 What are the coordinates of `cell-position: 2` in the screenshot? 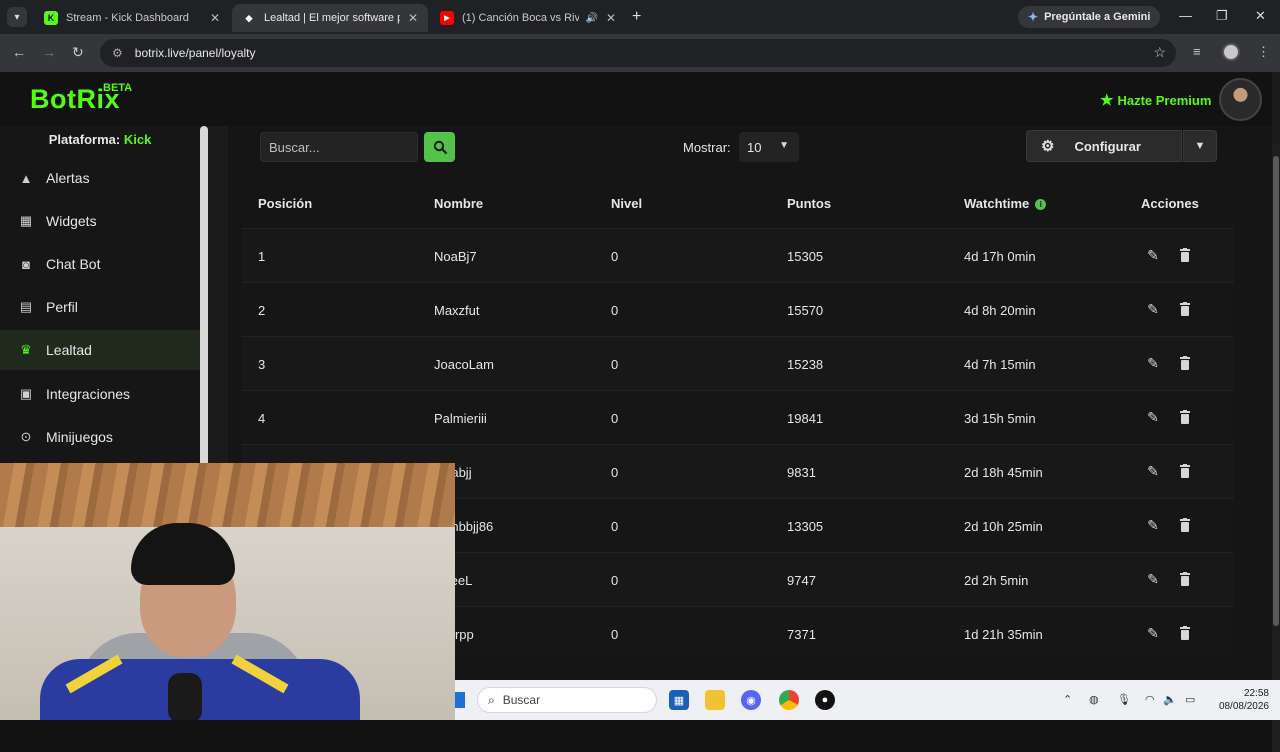 It's located at (262, 310).